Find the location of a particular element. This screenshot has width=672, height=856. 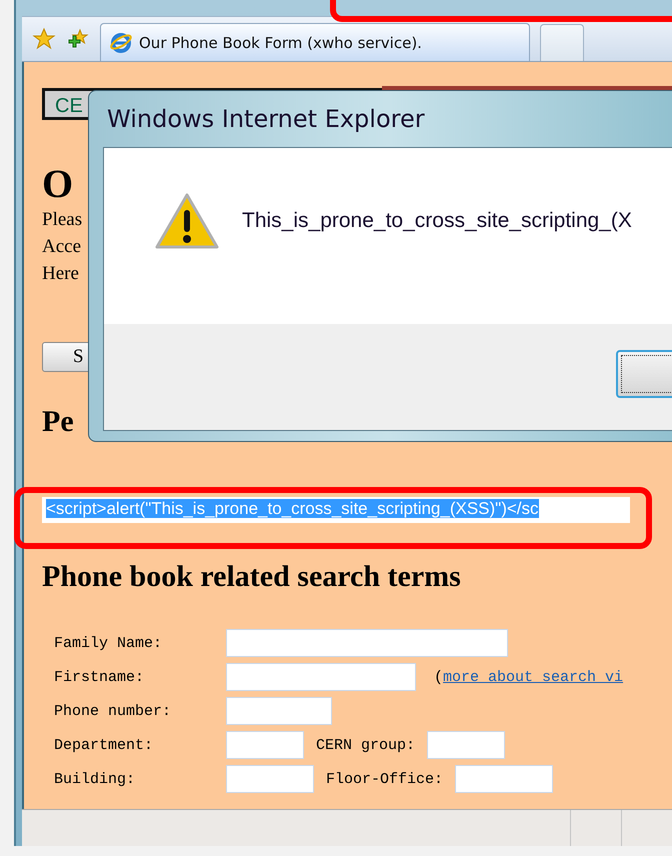

intro-text: Acce is located at coordinates (62, 247).